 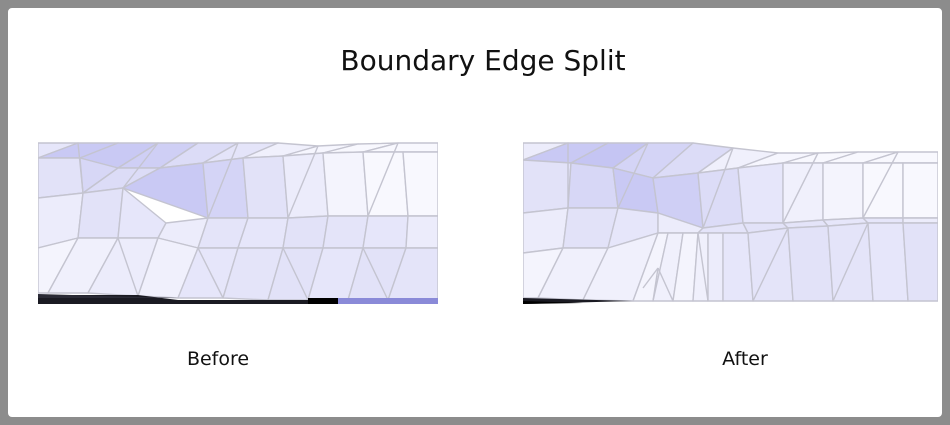 What do you see at coordinates (483, 60) in the screenshot?
I see `figure-title: Boundary Edge Split` at bounding box center [483, 60].